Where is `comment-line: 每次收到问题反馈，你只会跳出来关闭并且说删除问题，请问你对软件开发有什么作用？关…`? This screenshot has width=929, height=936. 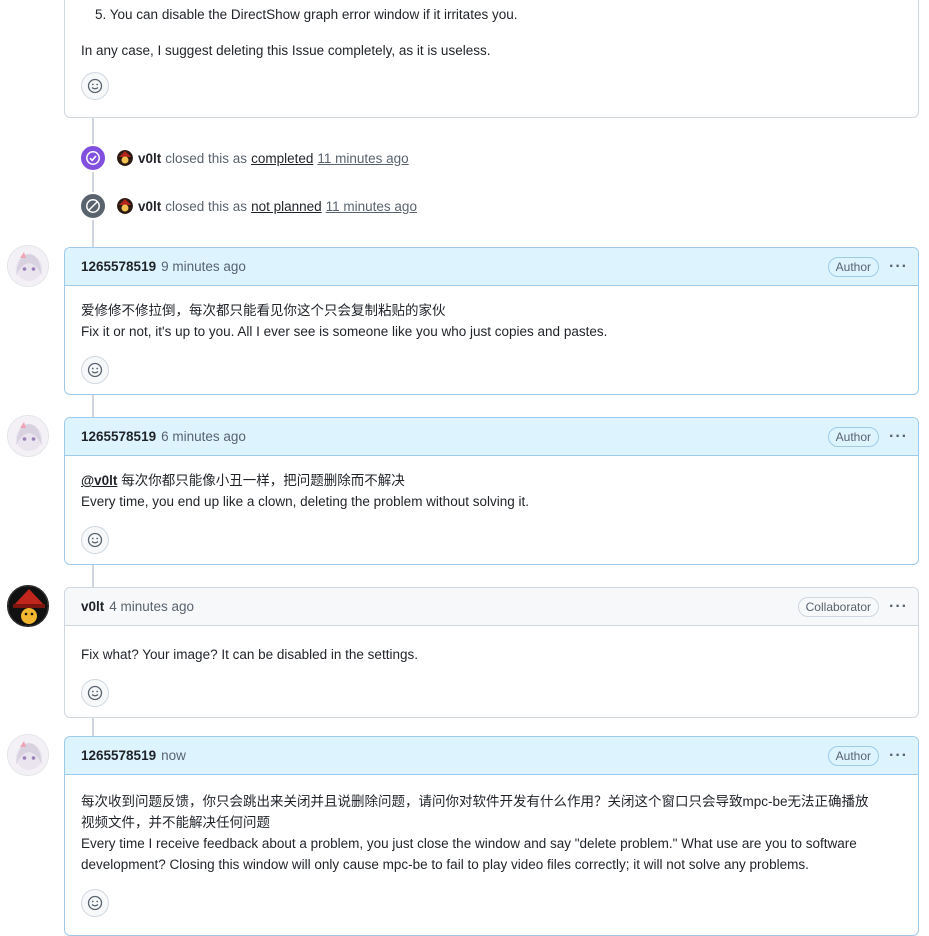
comment-line: 每次收到问题反馈，你只会跳出来关闭并且说删除问题，请问你对软件开发有什么作用？关… is located at coordinates (475, 801).